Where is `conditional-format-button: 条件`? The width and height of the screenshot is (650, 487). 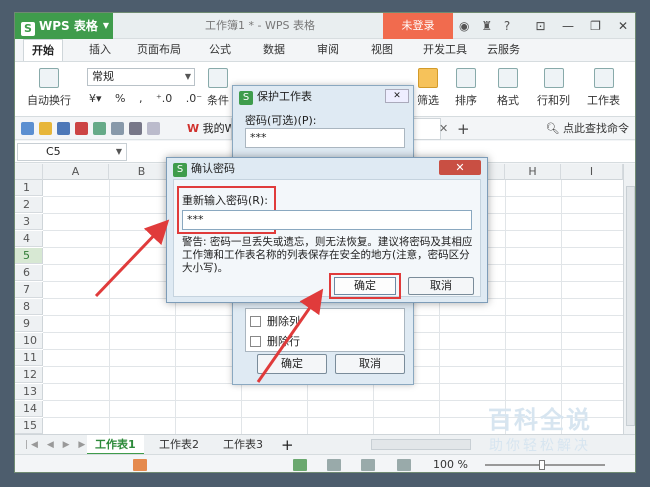
conditional-format-button: 条件 is located at coordinates (218, 88).